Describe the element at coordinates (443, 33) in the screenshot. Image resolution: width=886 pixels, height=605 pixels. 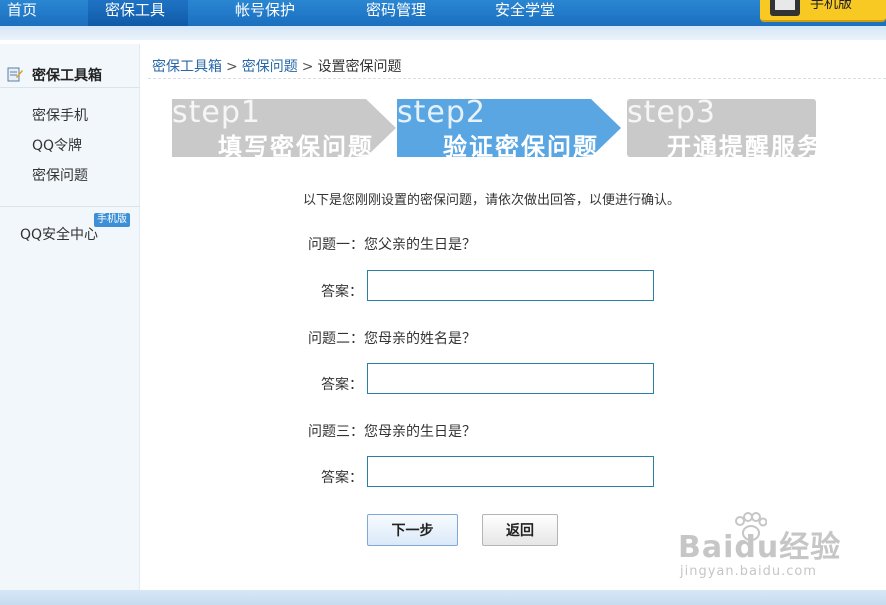
I see `nav-subbar` at that location.